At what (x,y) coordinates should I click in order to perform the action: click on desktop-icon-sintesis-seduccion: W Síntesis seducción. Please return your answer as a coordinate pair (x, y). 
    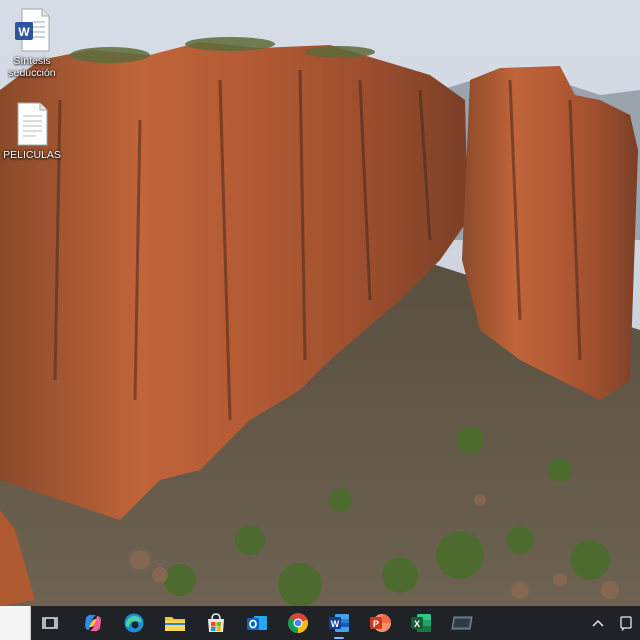
    Looking at the image, I should click on (32, 43).